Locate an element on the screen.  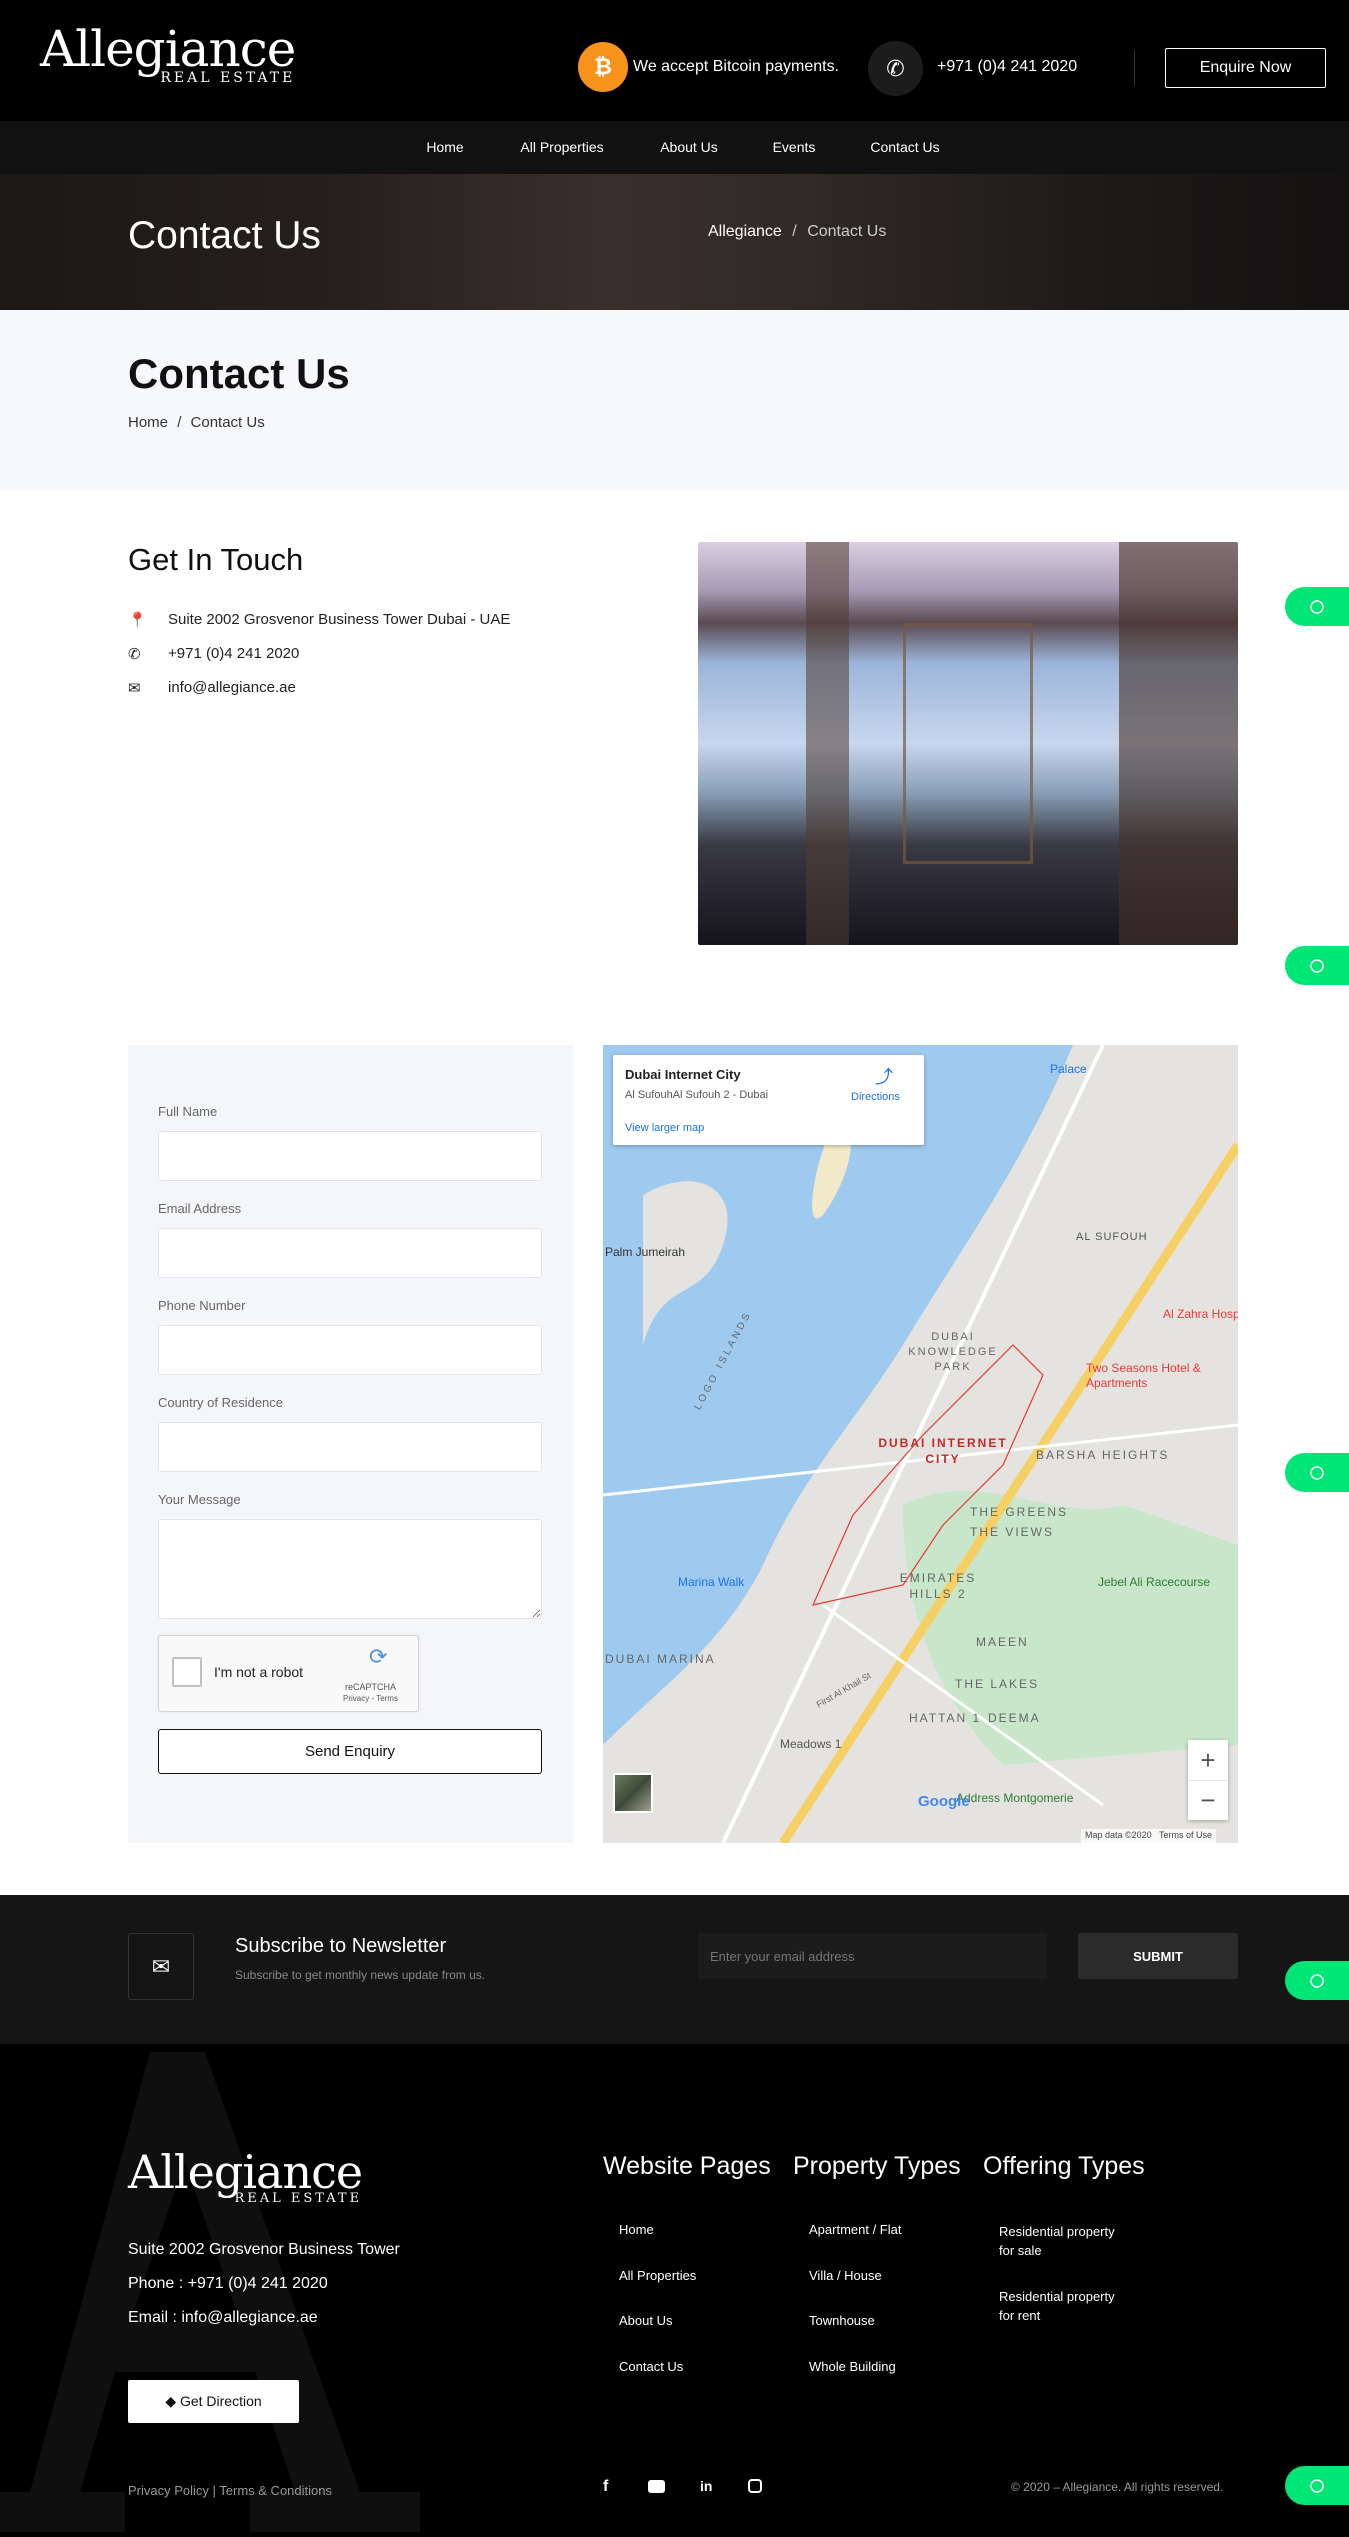
full-name-label: Full Name is located at coordinates (188, 1111).